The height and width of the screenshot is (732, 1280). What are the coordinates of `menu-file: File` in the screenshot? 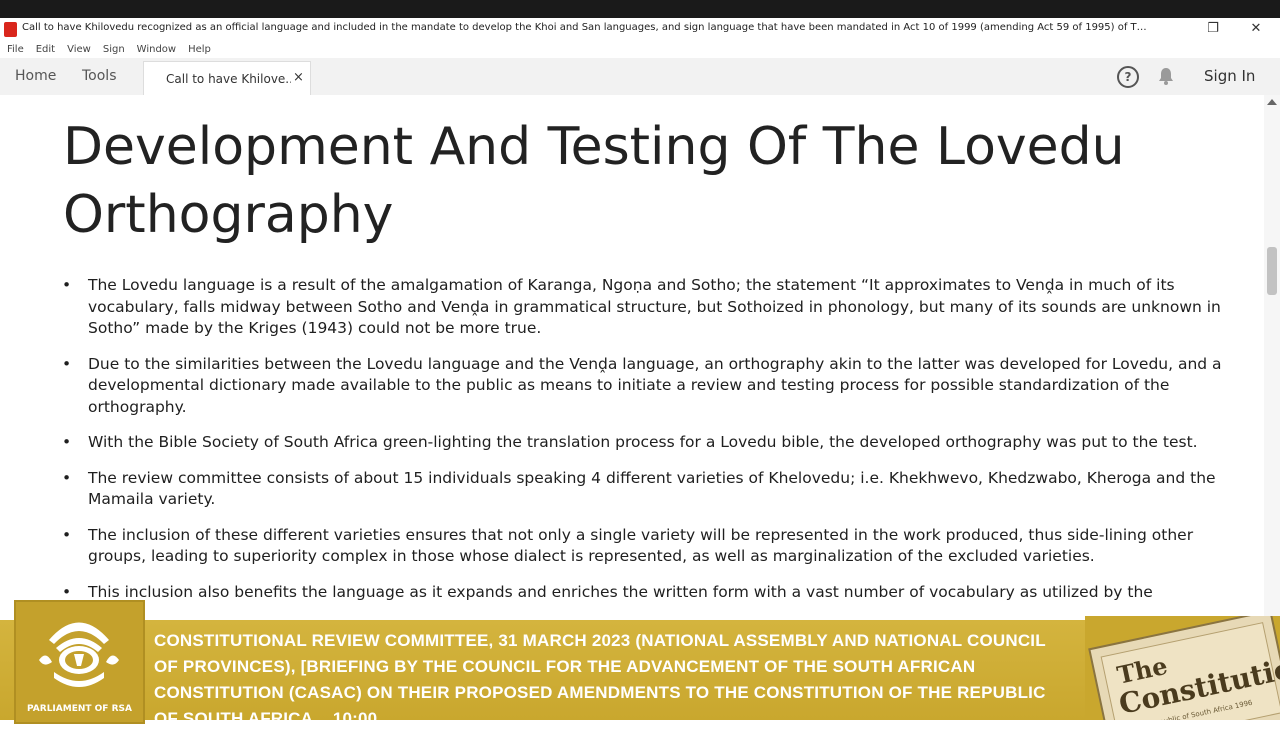 It's located at (15, 49).